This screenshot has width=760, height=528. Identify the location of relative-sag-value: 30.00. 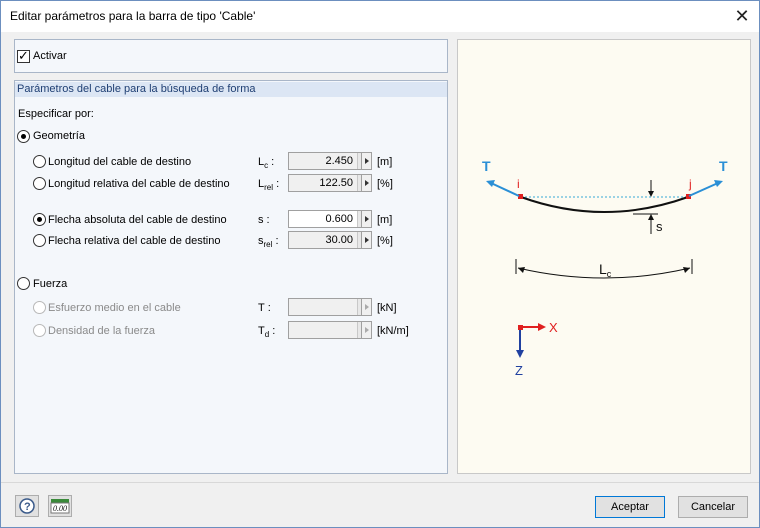
(339, 240).